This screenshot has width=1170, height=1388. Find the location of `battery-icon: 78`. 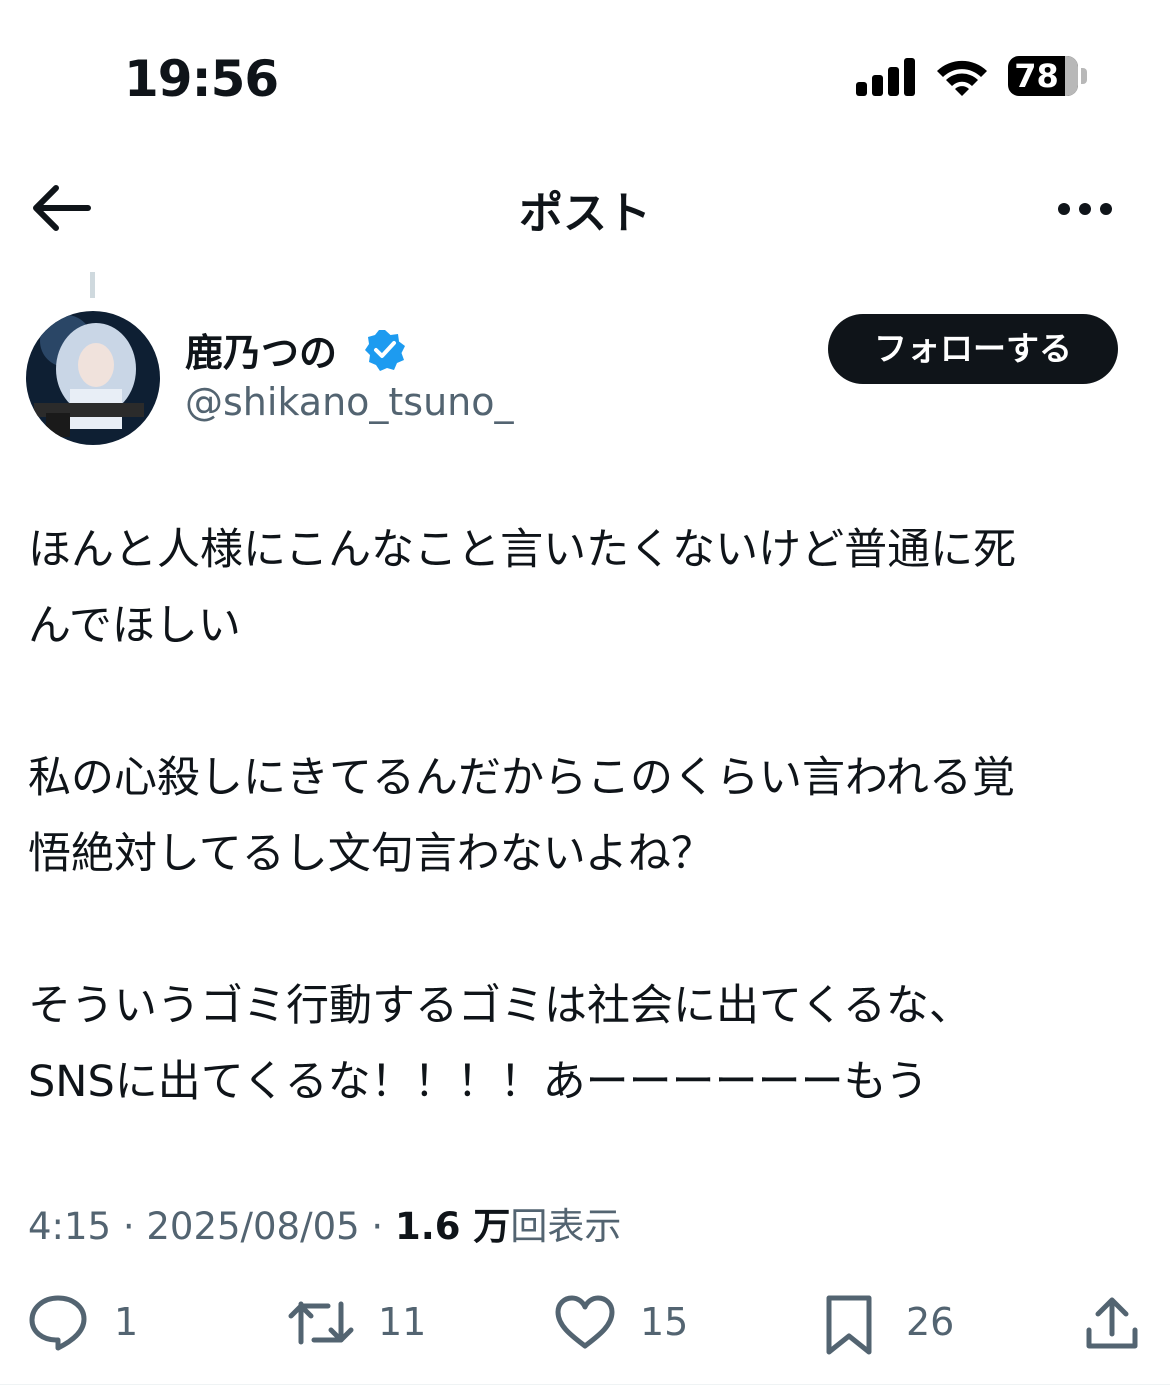

battery-icon: 78 is located at coordinates (1043, 76).